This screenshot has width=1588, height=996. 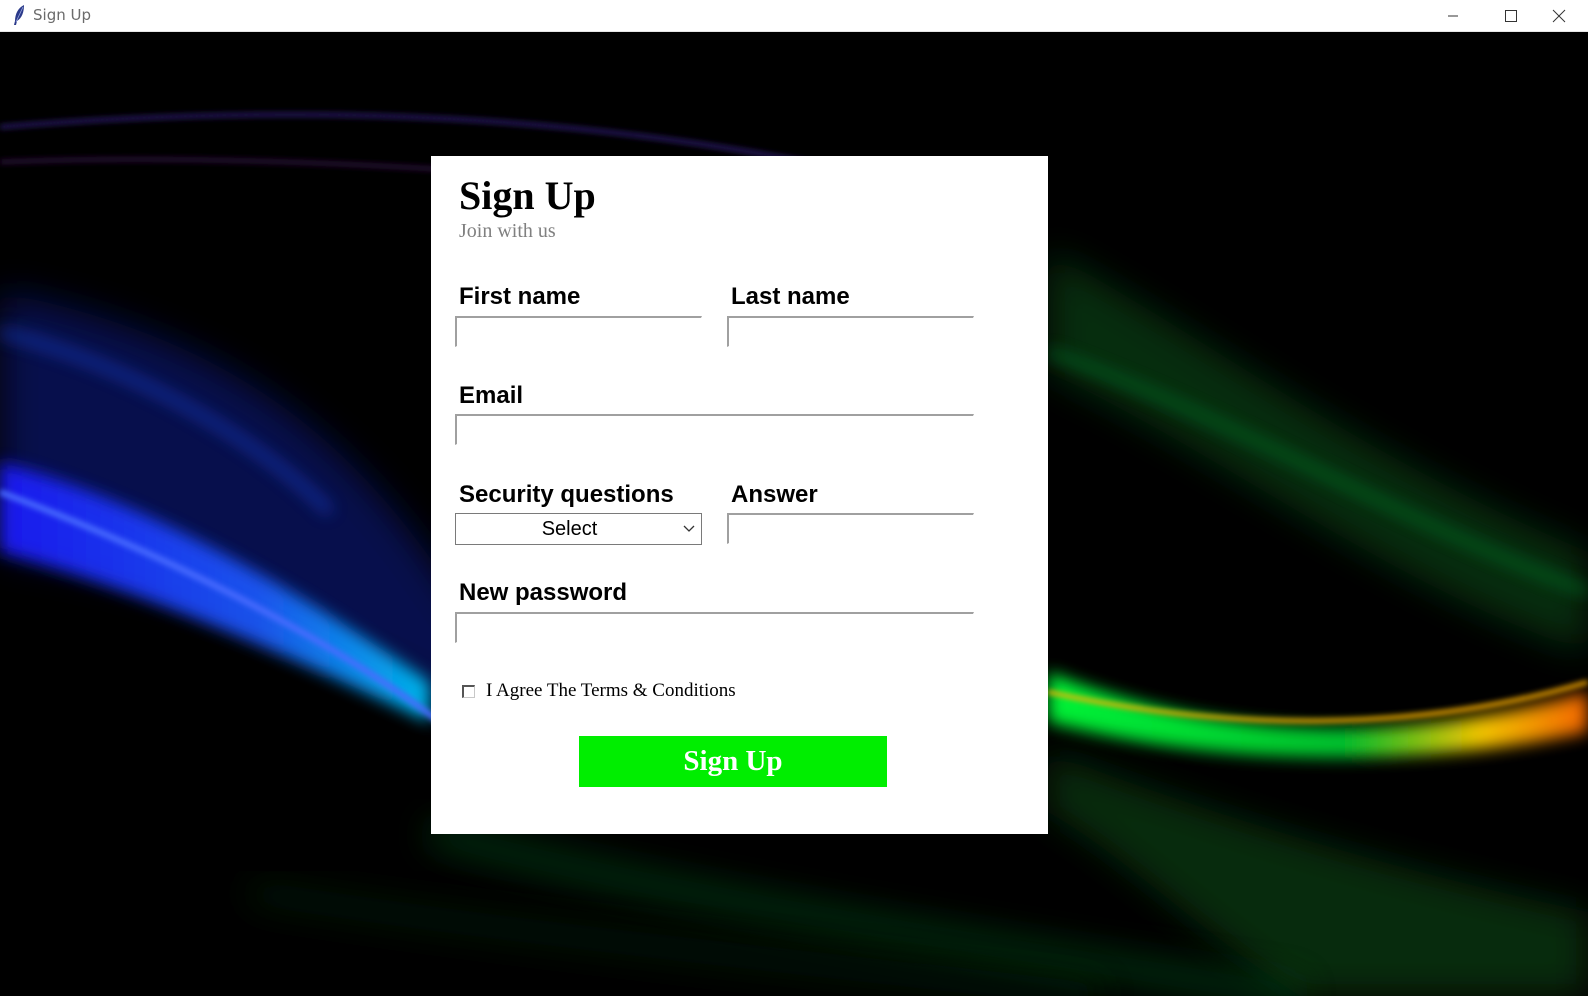 What do you see at coordinates (689, 528) in the screenshot?
I see `chevron-down-icon` at bounding box center [689, 528].